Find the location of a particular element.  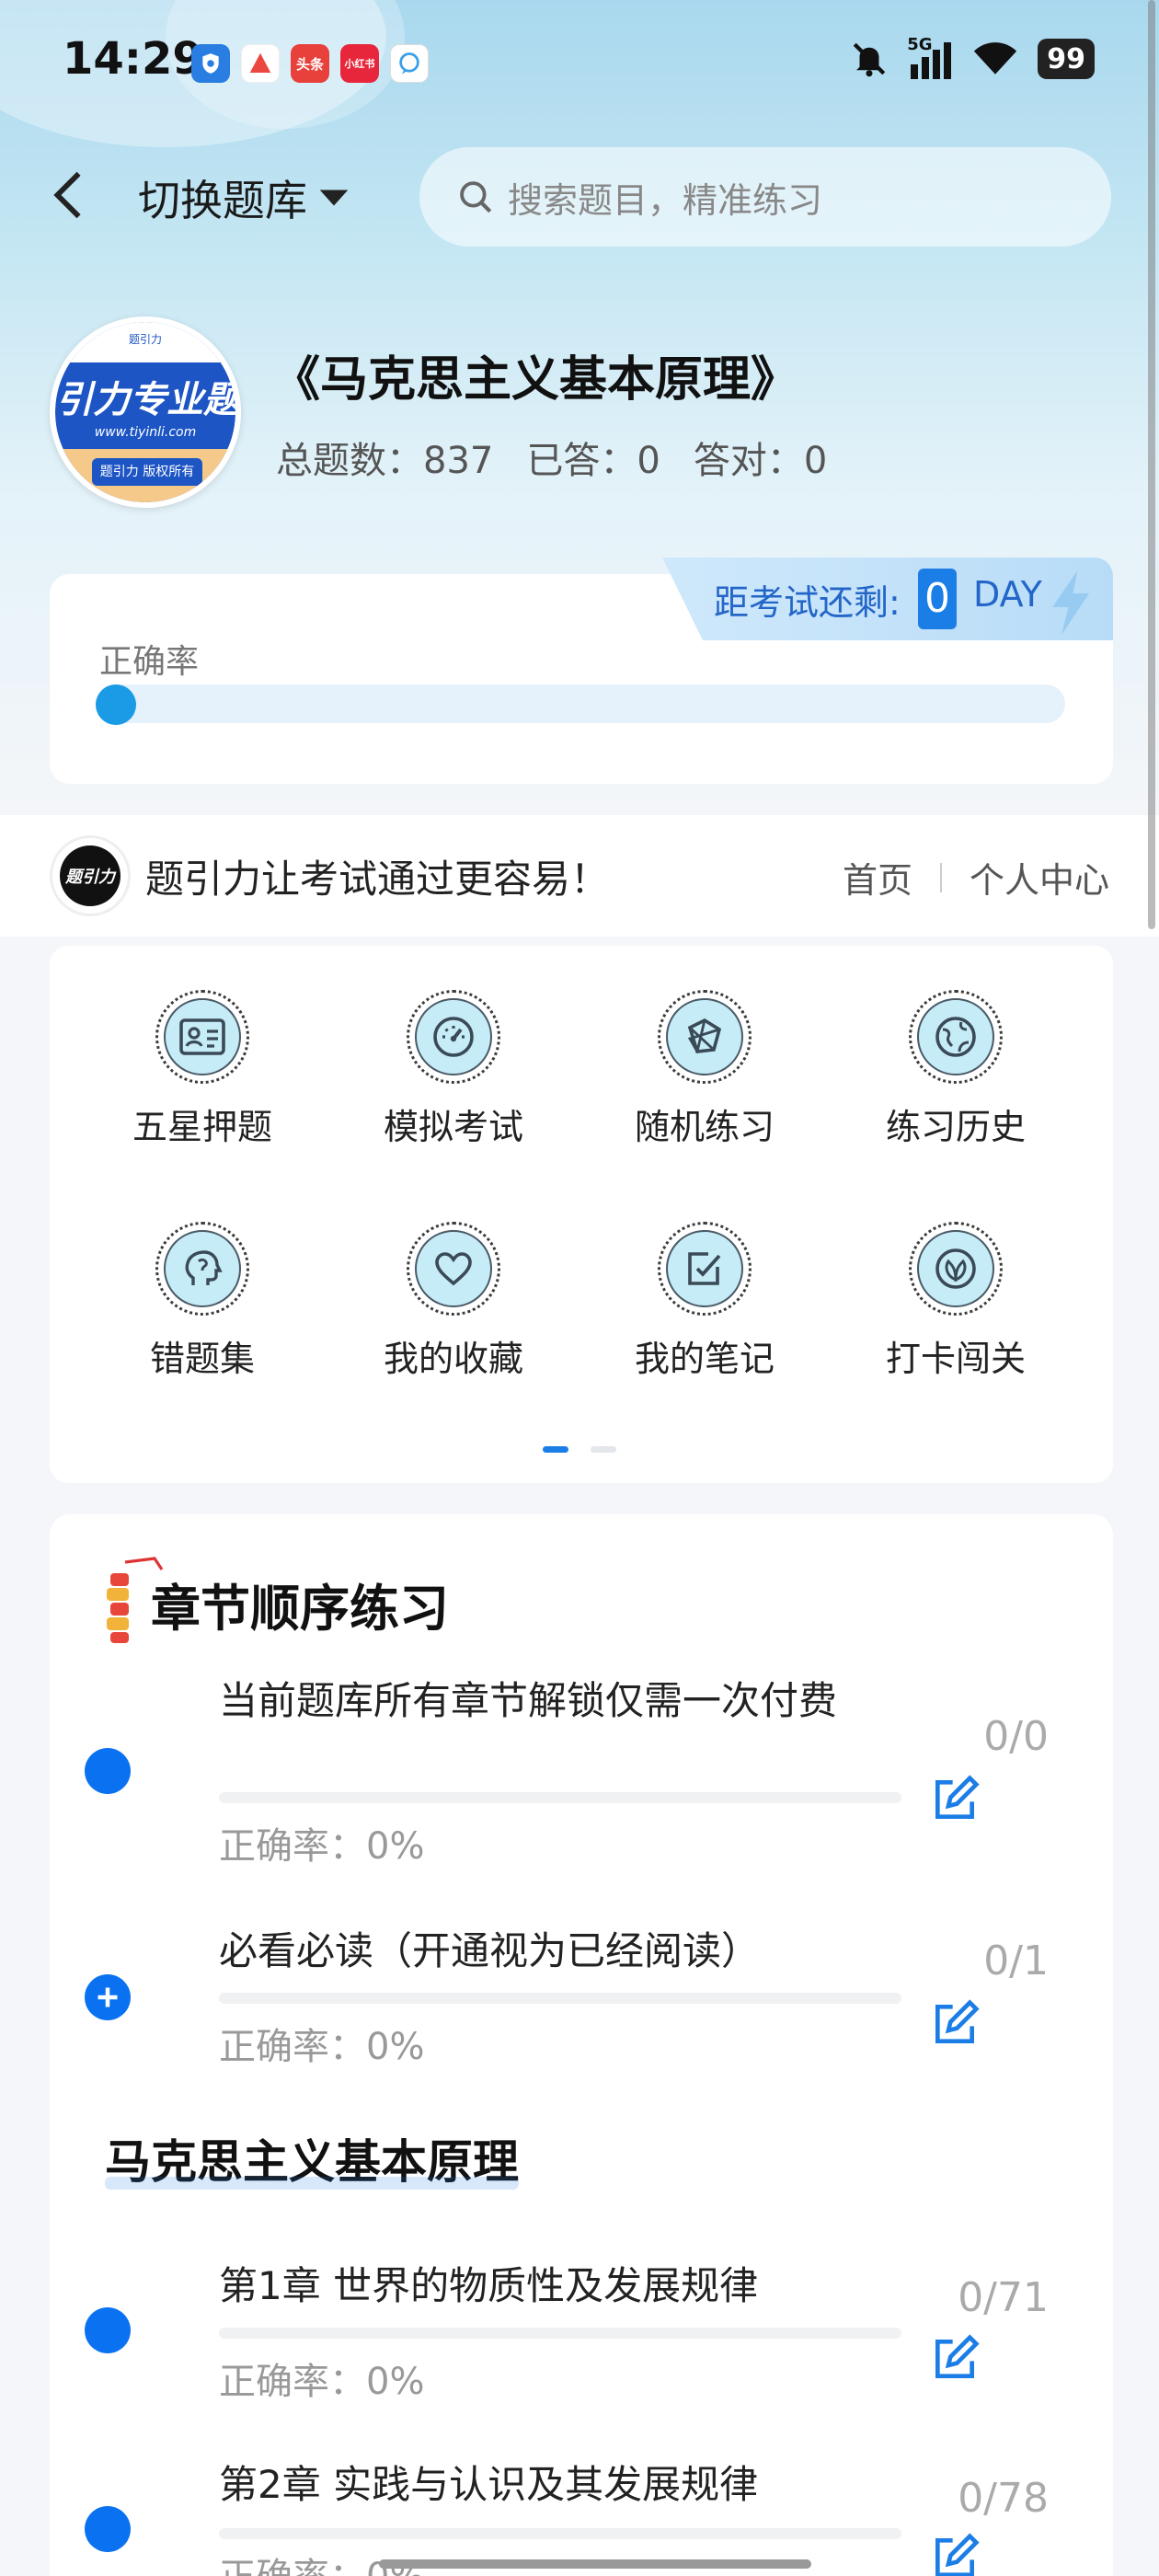

cover-top: 题引力 is located at coordinates (145, 342).